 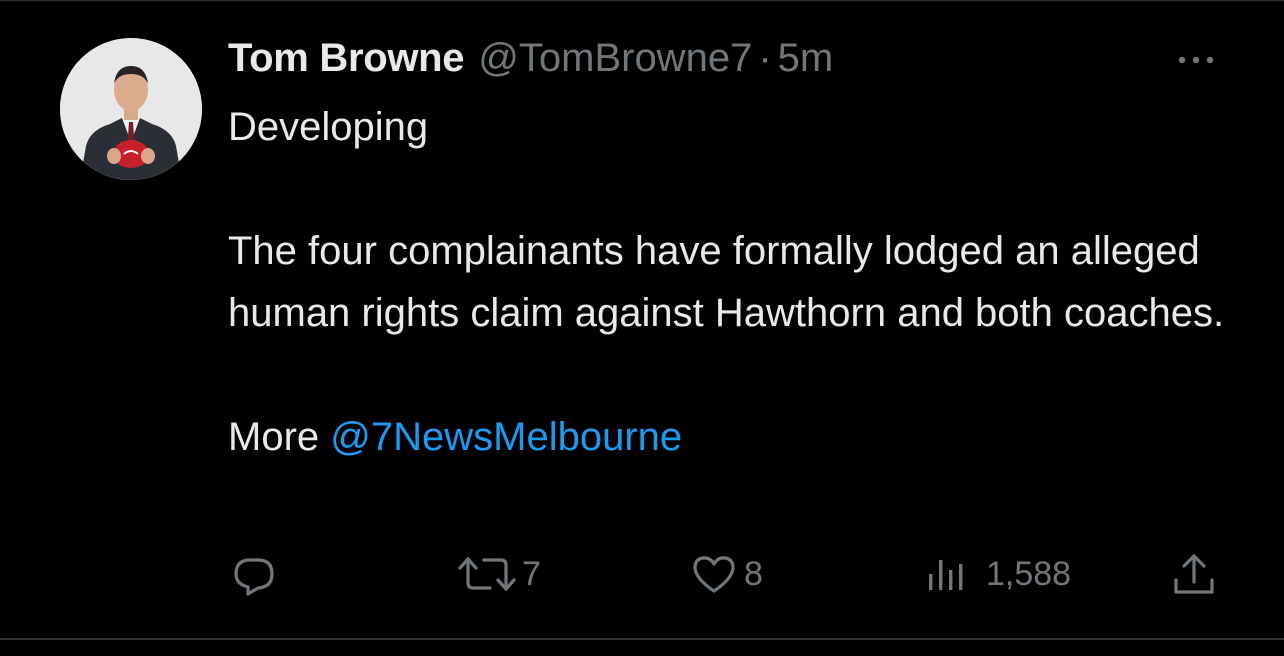 I want to click on tweet-timestamp: 5m, so click(x=806, y=58).